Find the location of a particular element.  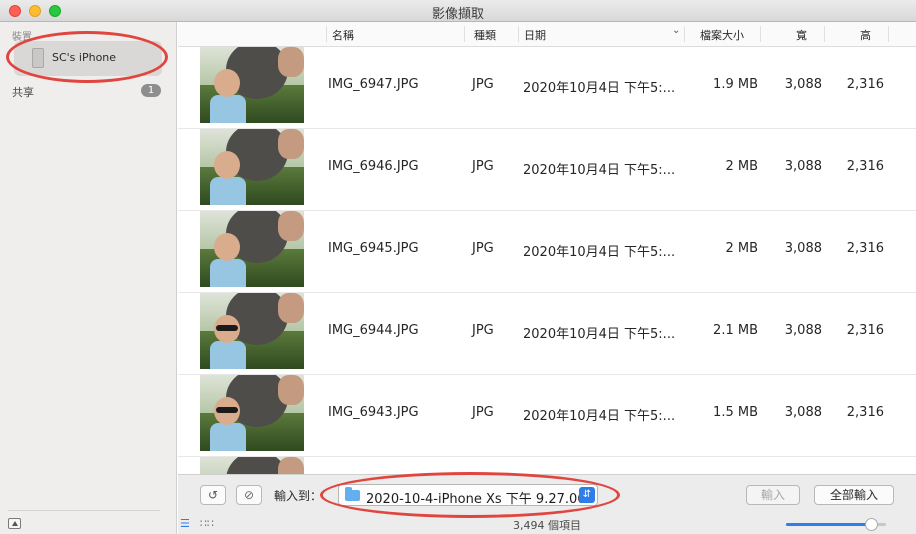

rotate-button: ↺ is located at coordinates (213, 495).